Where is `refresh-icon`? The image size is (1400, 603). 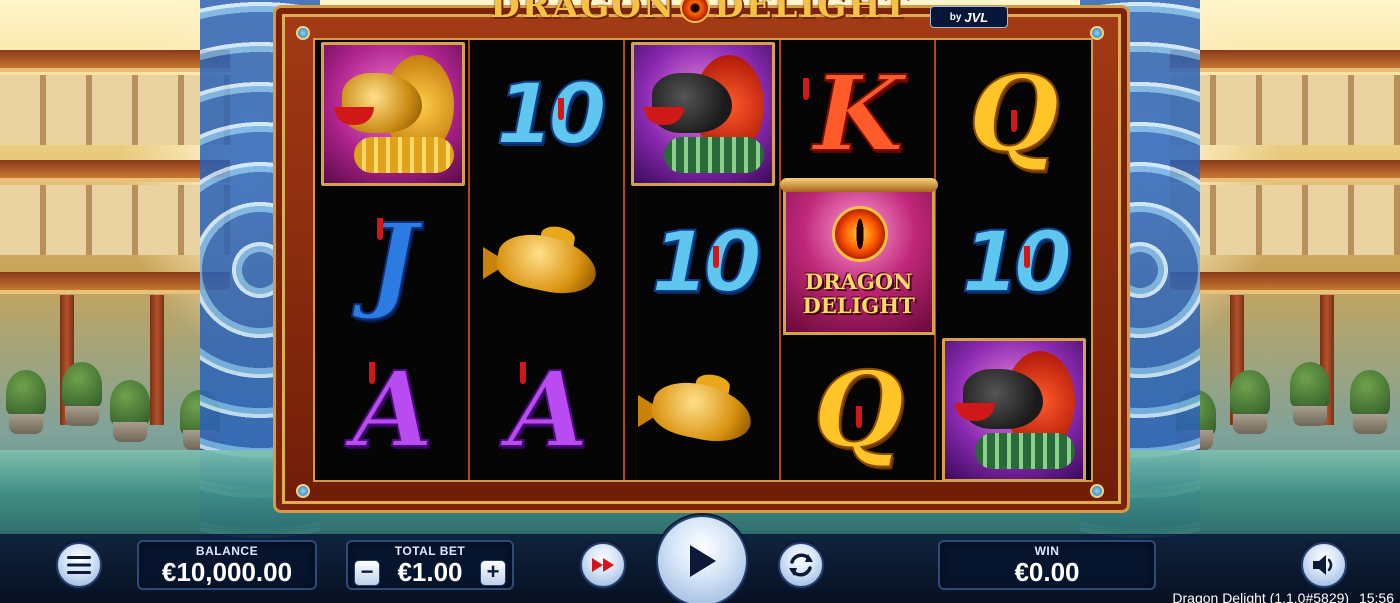
refresh-icon is located at coordinates (801, 565).